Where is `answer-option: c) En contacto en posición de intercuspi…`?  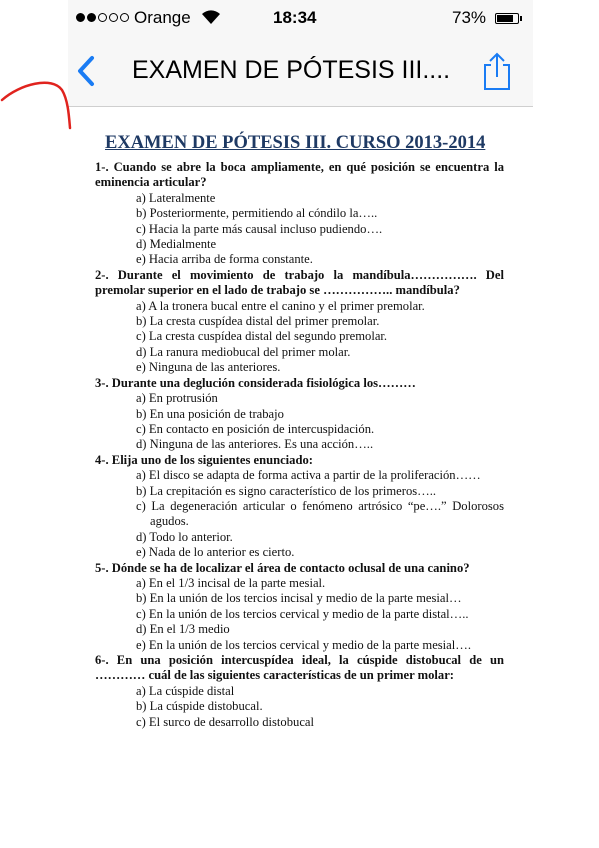 answer-option: c) En contacto en posición de intercuspi… is located at coordinates (255, 428).